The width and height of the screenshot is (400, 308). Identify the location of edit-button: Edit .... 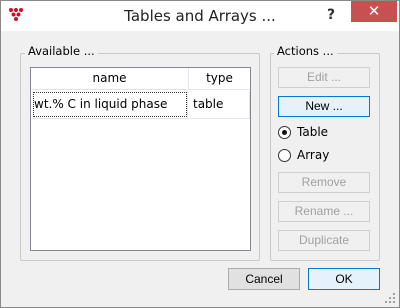
(324, 77).